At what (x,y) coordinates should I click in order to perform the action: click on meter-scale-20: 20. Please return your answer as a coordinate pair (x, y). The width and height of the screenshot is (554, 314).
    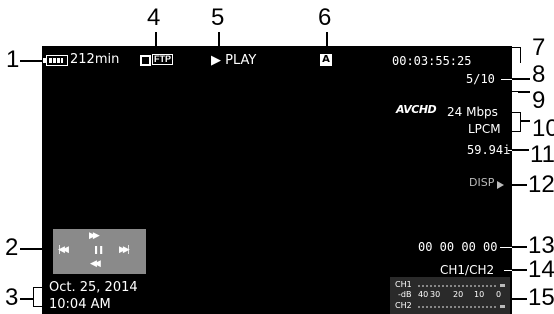
    Looking at the image, I should click on (458, 294).